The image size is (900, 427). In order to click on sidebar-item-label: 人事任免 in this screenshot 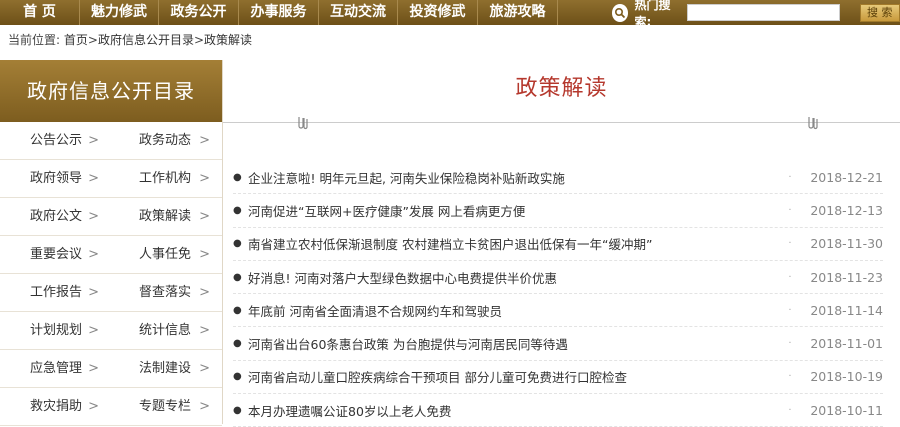, I will do `click(165, 254)`.